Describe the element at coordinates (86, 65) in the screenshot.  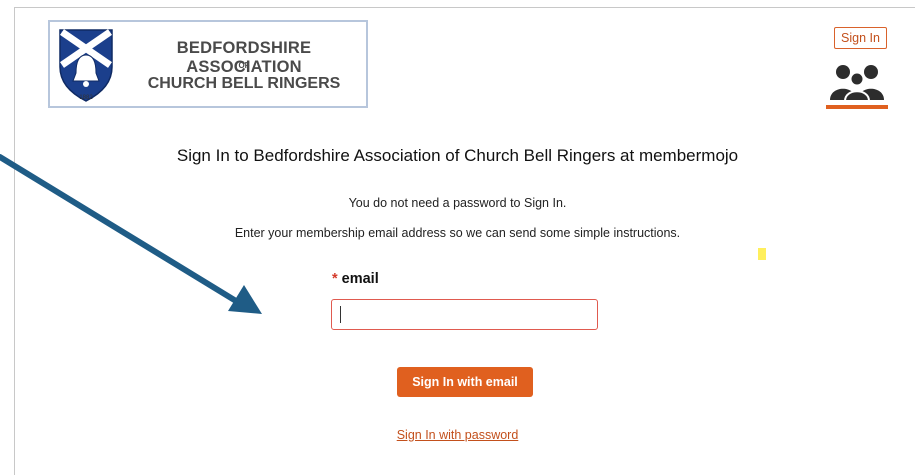
I see `crest-icon: 1882` at that location.